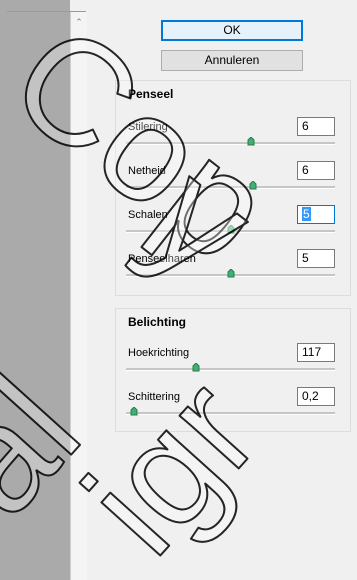 The width and height of the screenshot is (357, 580). Describe the element at coordinates (316, 126) in the screenshot. I see `stilering-field: 6` at that location.